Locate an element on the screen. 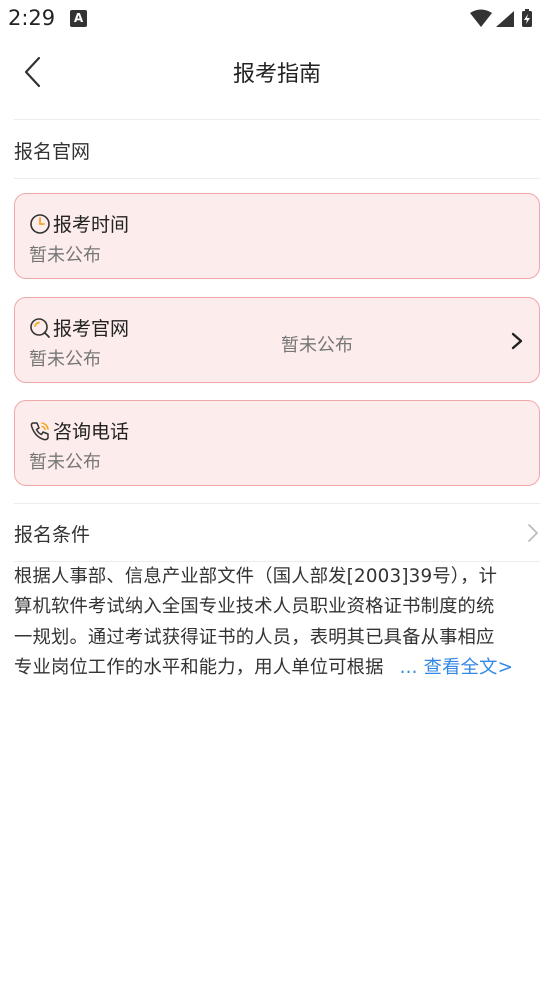 This screenshot has width=554, height=986. text-line-last: 专业岗位工作的水平和能力，用人单位可根据 ... 查看全文> is located at coordinates (279, 668).